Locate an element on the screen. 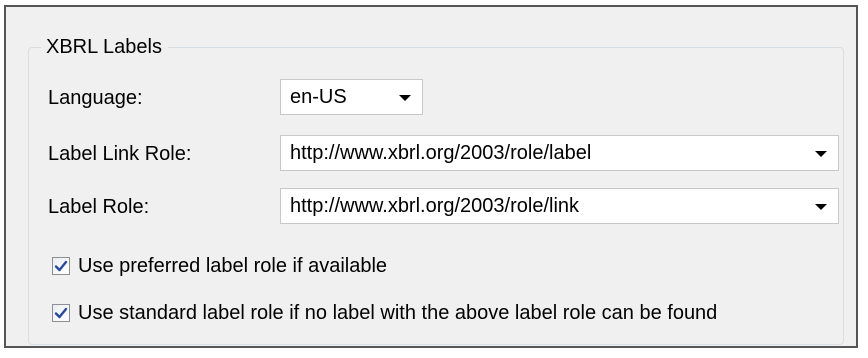 This screenshot has width=868, height=358. preferred-label-role-label: Use preferred label role if available is located at coordinates (232, 266).